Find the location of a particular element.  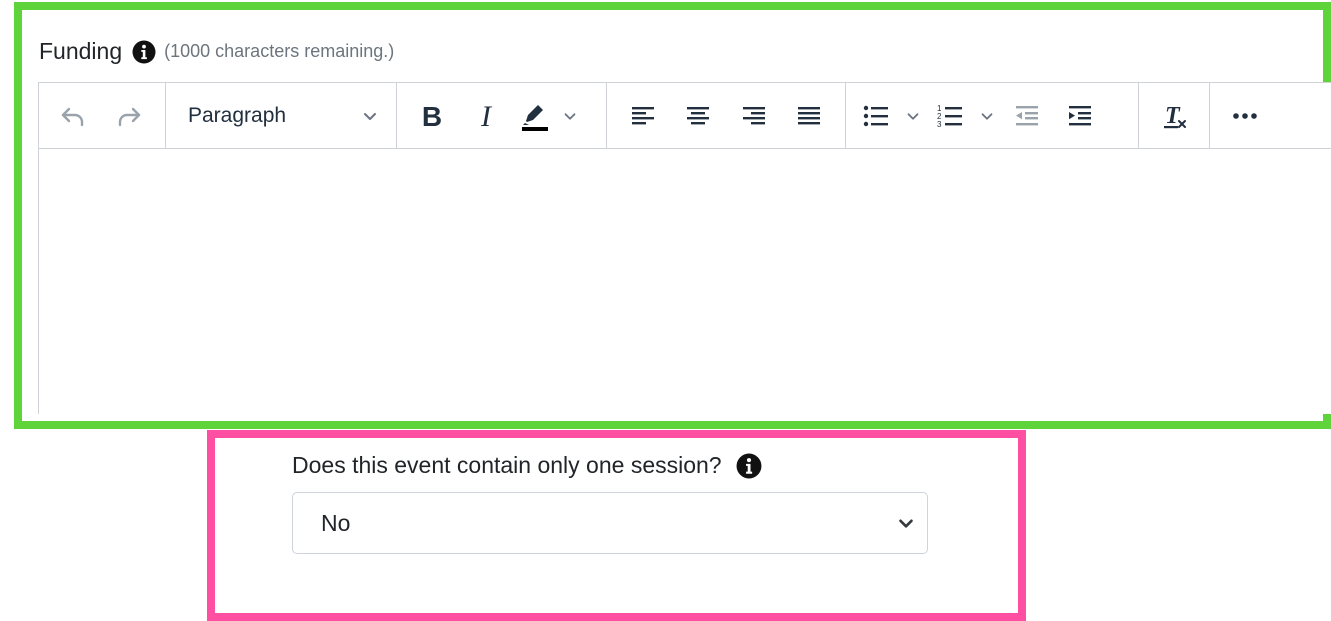

funding-label-row: Funding (1000 characters remaining.) is located at coordinates (216, 51).